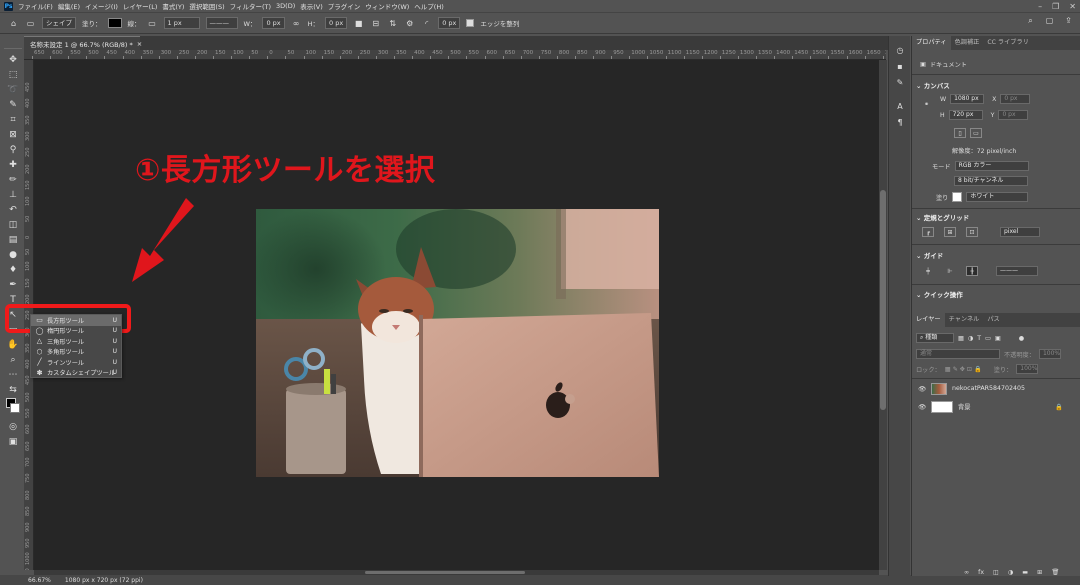 The height and width of the screenshot is (585, 1080). Describe the element at coordinates (1027, 369) in the screenshot. I see `layer-fill-field: 100%` at that location.